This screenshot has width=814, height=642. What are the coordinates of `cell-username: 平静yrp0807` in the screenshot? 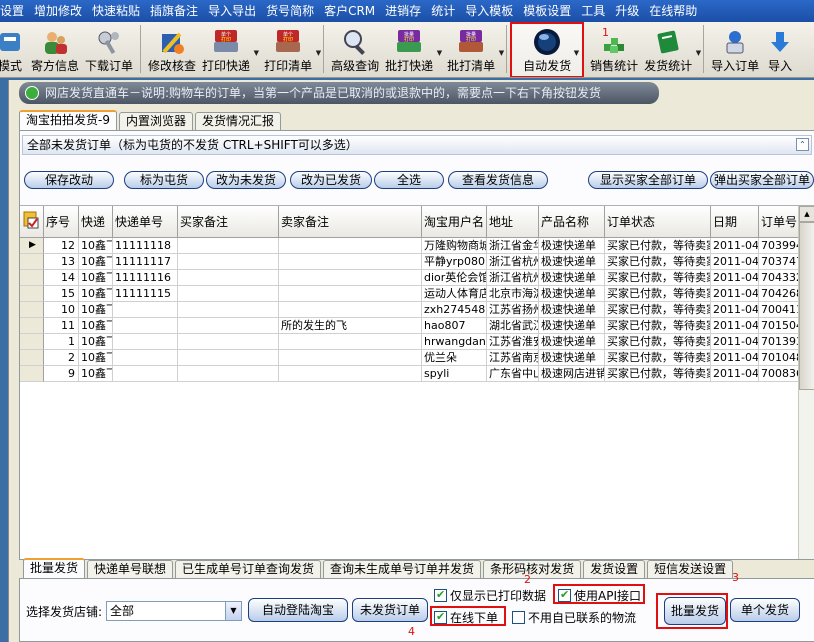 It's located at (454, 262).